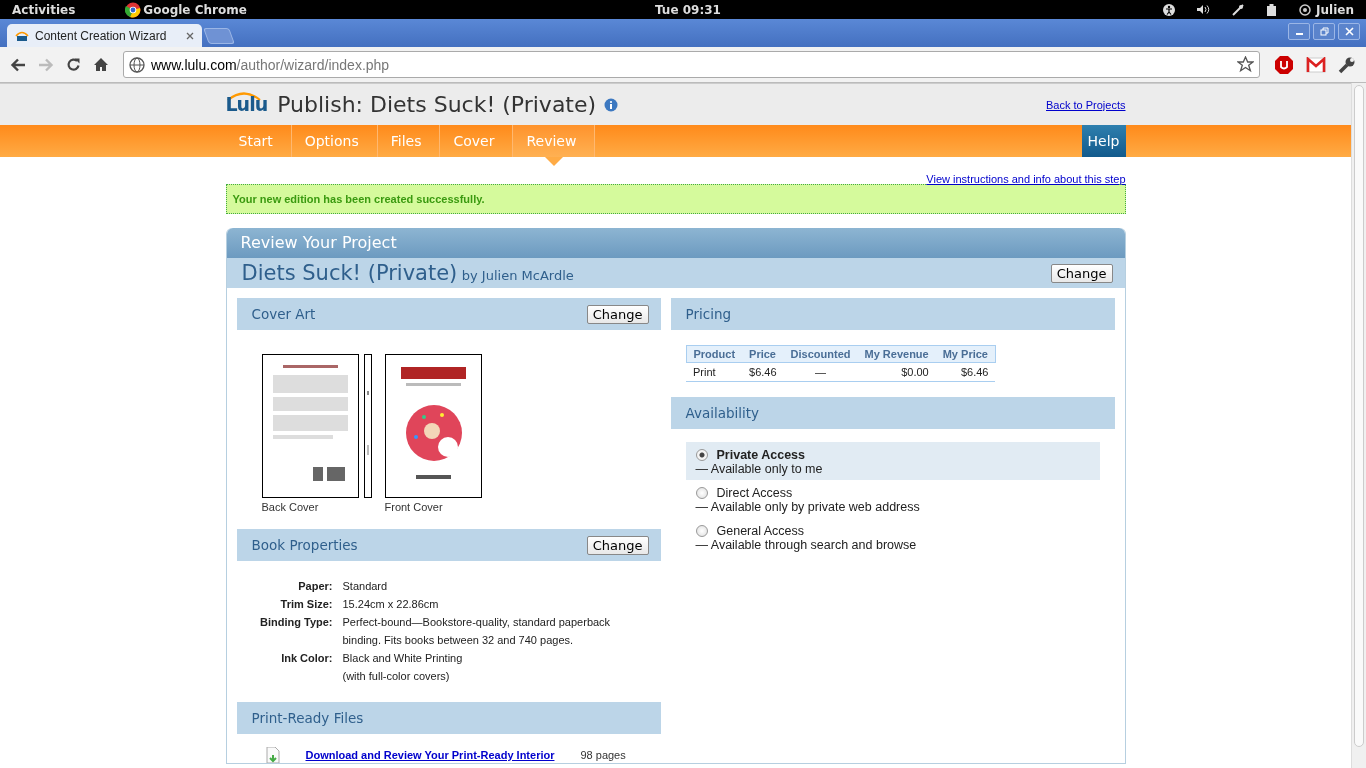 This screenshot has width=1366, height=768. Describe the element at coordinates (246, 102) in the screenshot. I see `lulu-logo: Lulu` at that location.